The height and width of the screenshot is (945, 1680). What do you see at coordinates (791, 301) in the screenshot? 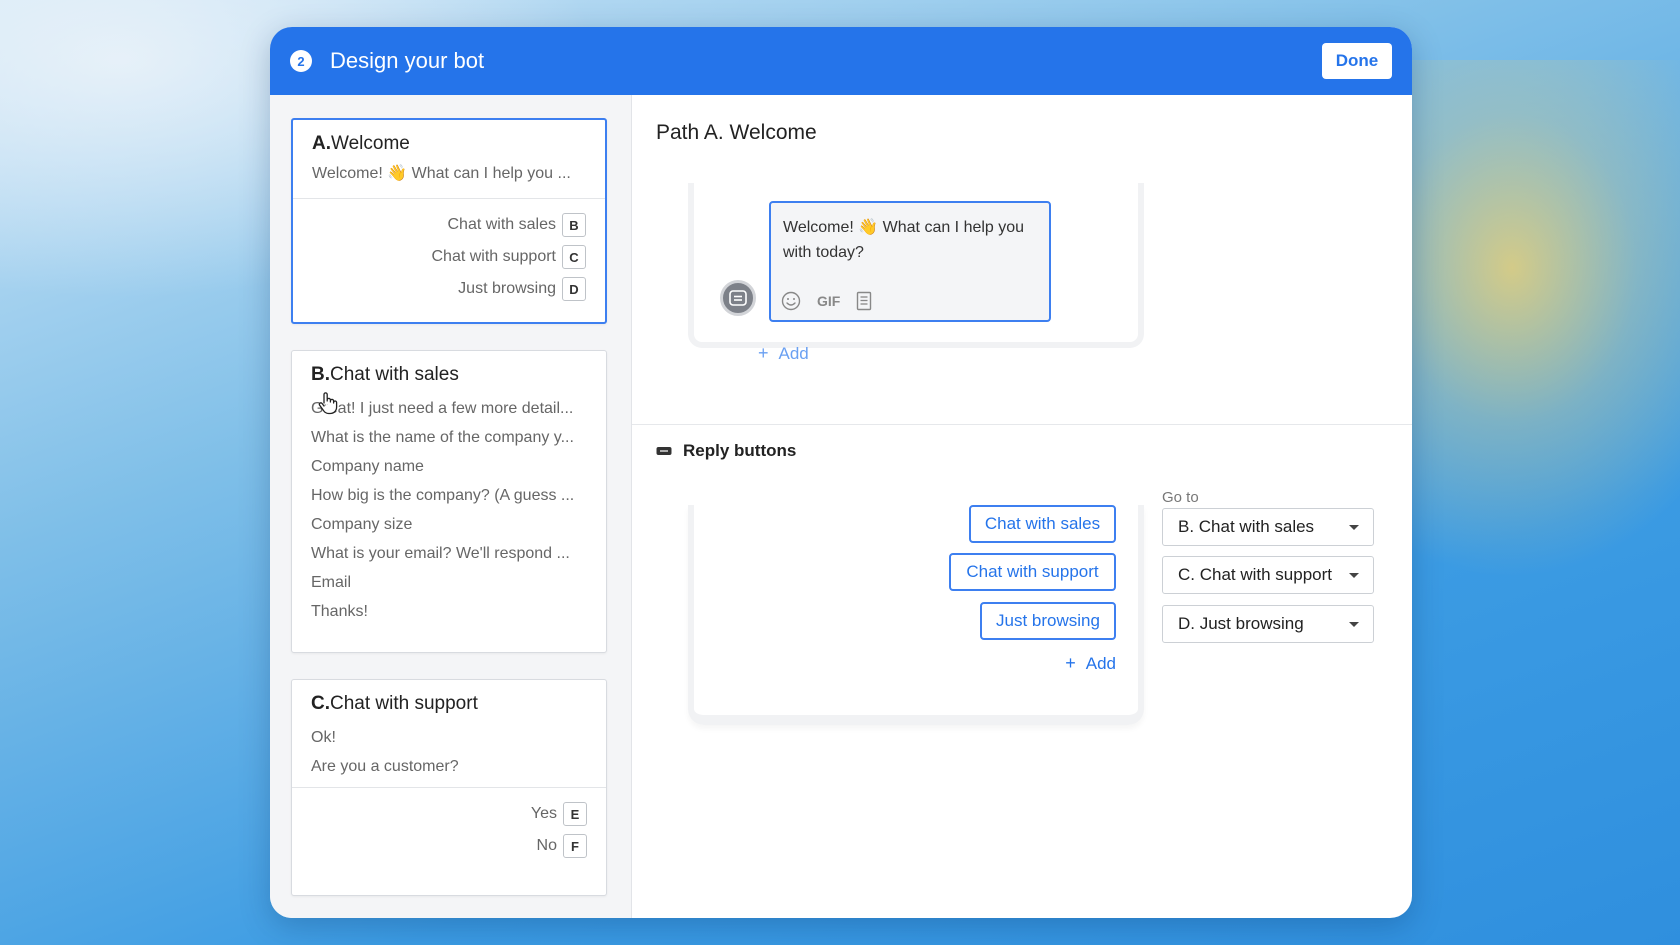
I see `emoji-icon` at bounding box center [791, 301].